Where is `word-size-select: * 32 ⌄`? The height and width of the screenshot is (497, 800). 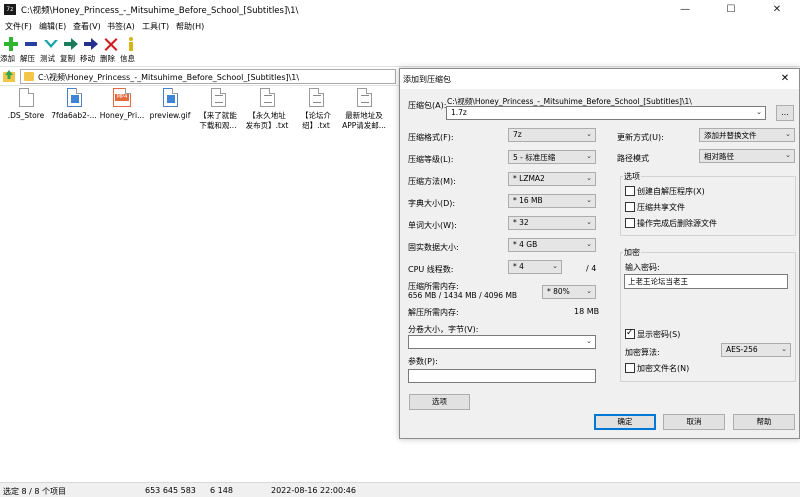 word-size-select: * 32 ⌄ is located at coordinates (552, 223).